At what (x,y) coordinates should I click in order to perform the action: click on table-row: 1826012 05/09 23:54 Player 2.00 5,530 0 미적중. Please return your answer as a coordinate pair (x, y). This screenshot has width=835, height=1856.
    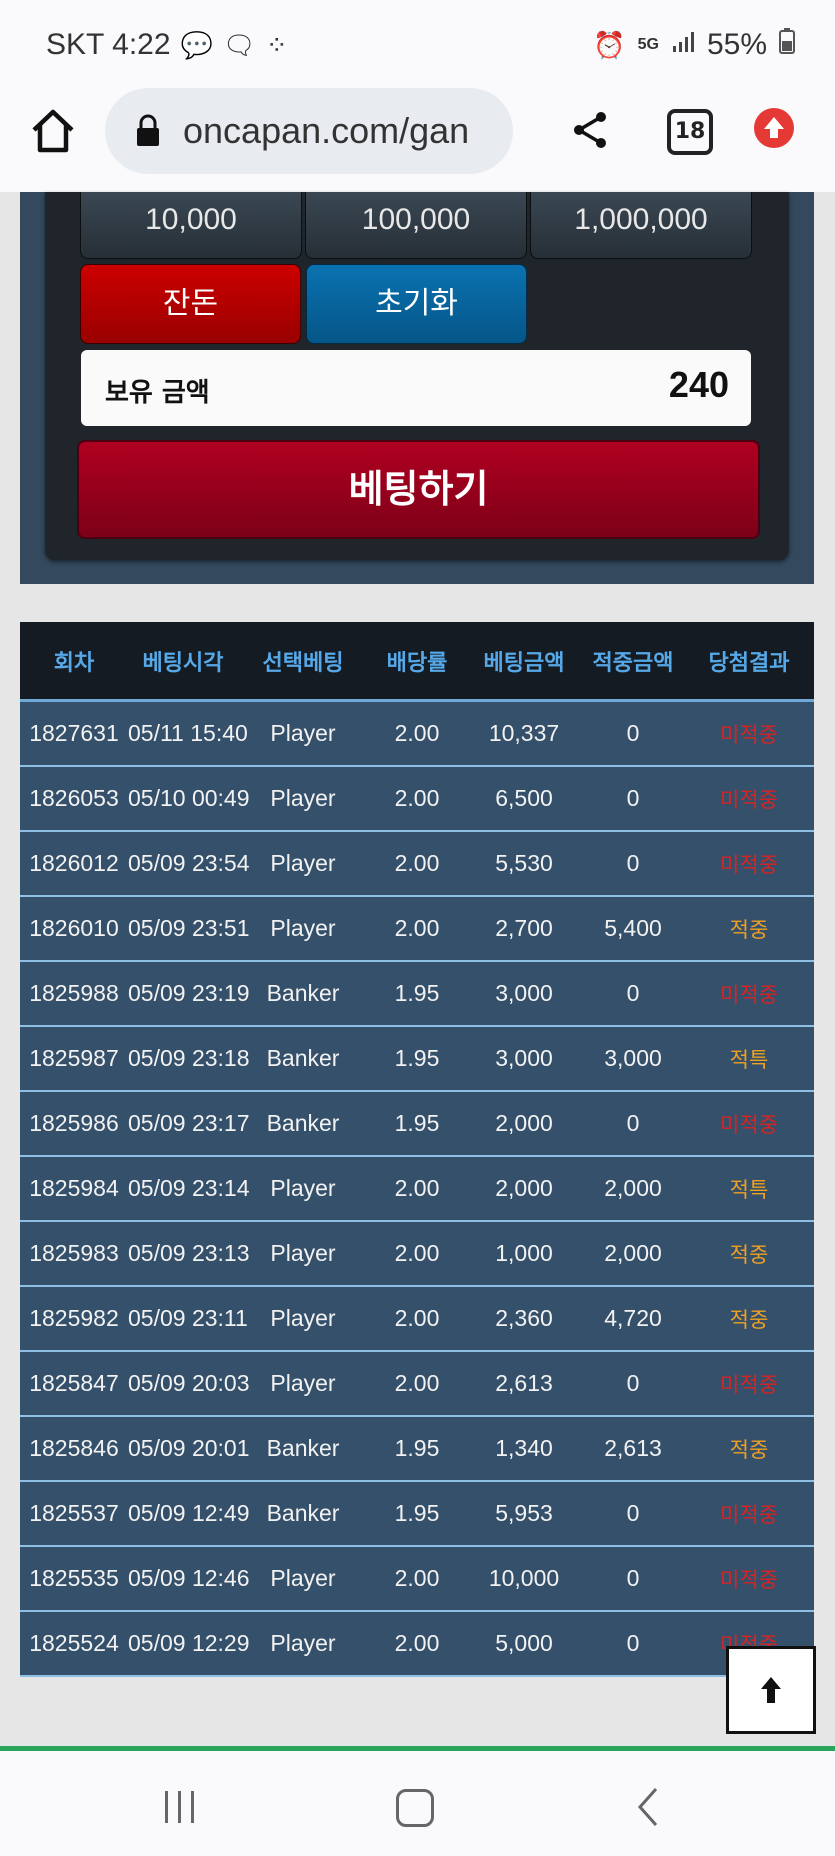
    Looking at the image, I should click on (417, 864).